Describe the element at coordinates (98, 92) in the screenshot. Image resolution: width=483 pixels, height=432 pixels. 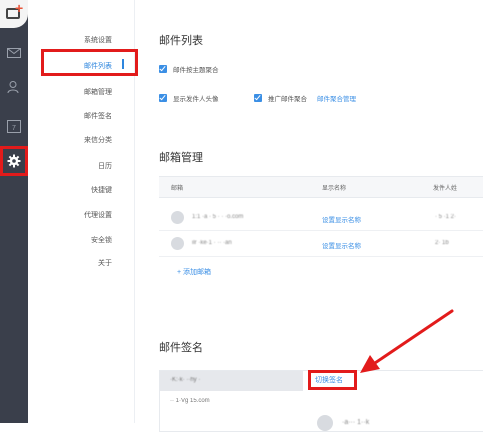
I see `menu-item-mailbox-mgmt: 邮箱管理` at that location.